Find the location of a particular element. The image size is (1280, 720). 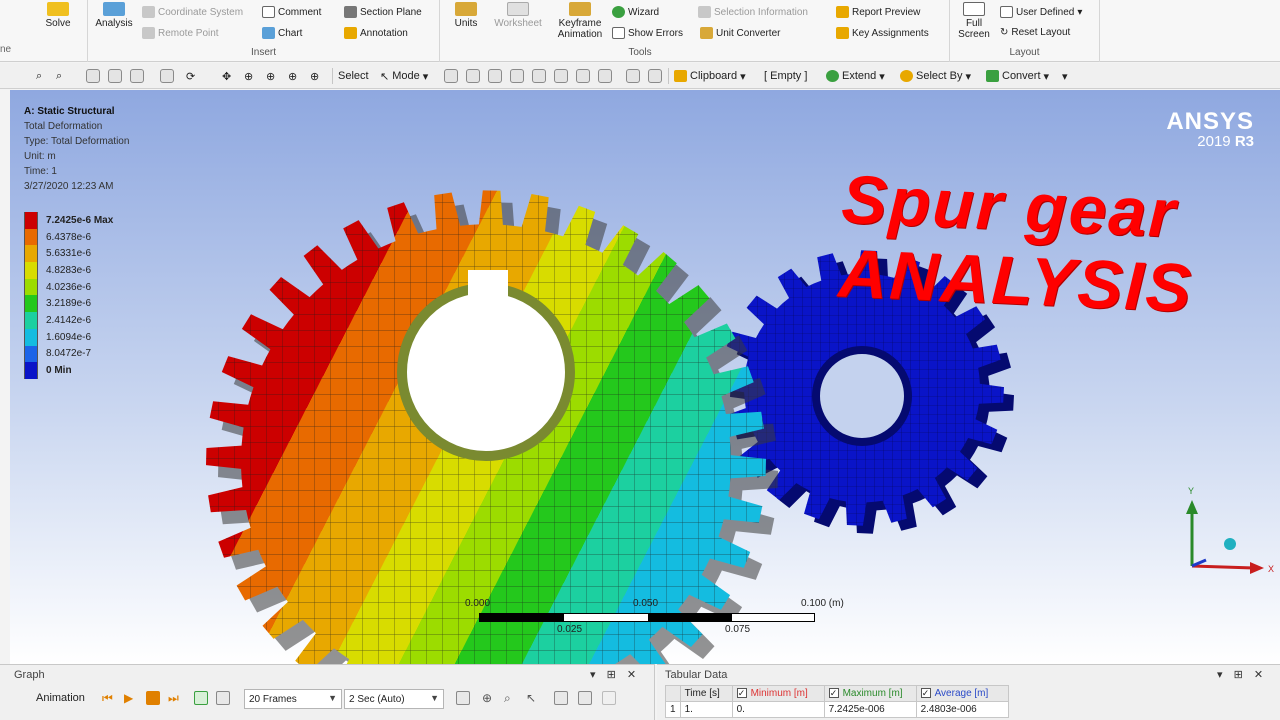

convert-icon is located at coordinates (992, 76).